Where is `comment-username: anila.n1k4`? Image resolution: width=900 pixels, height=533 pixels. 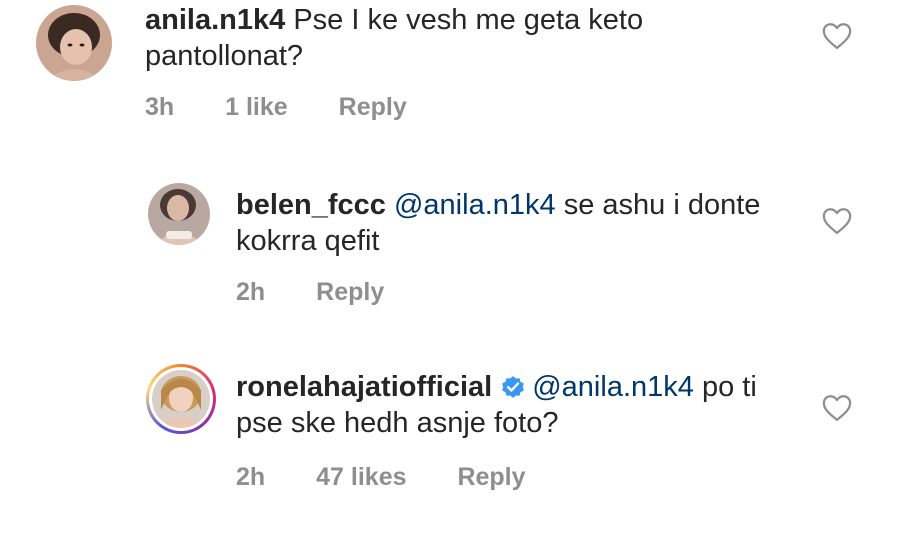 comment-username: anila.n1k4 is located at coordinates (215, 20).